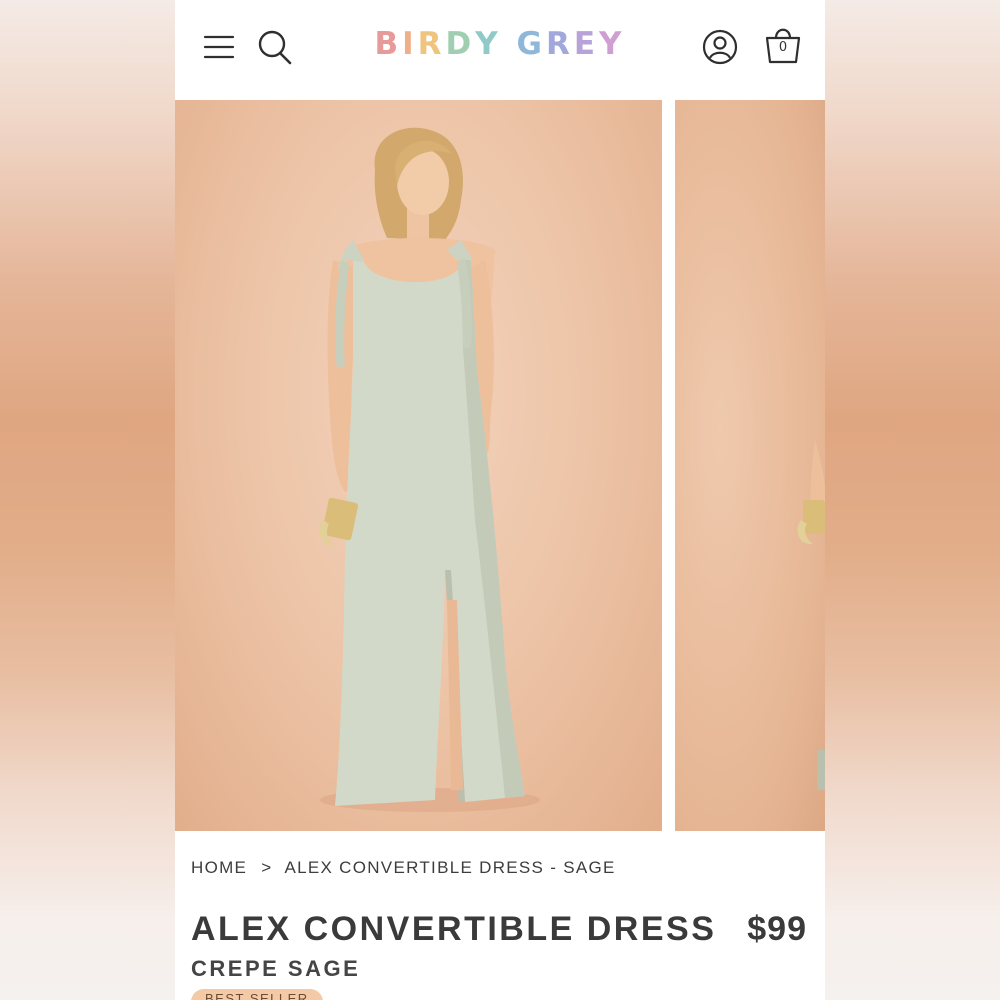  What do you see at coordinates (586, 44) in the screenshot?
I see `logo-letter: E` at bounding box center [586, 44].